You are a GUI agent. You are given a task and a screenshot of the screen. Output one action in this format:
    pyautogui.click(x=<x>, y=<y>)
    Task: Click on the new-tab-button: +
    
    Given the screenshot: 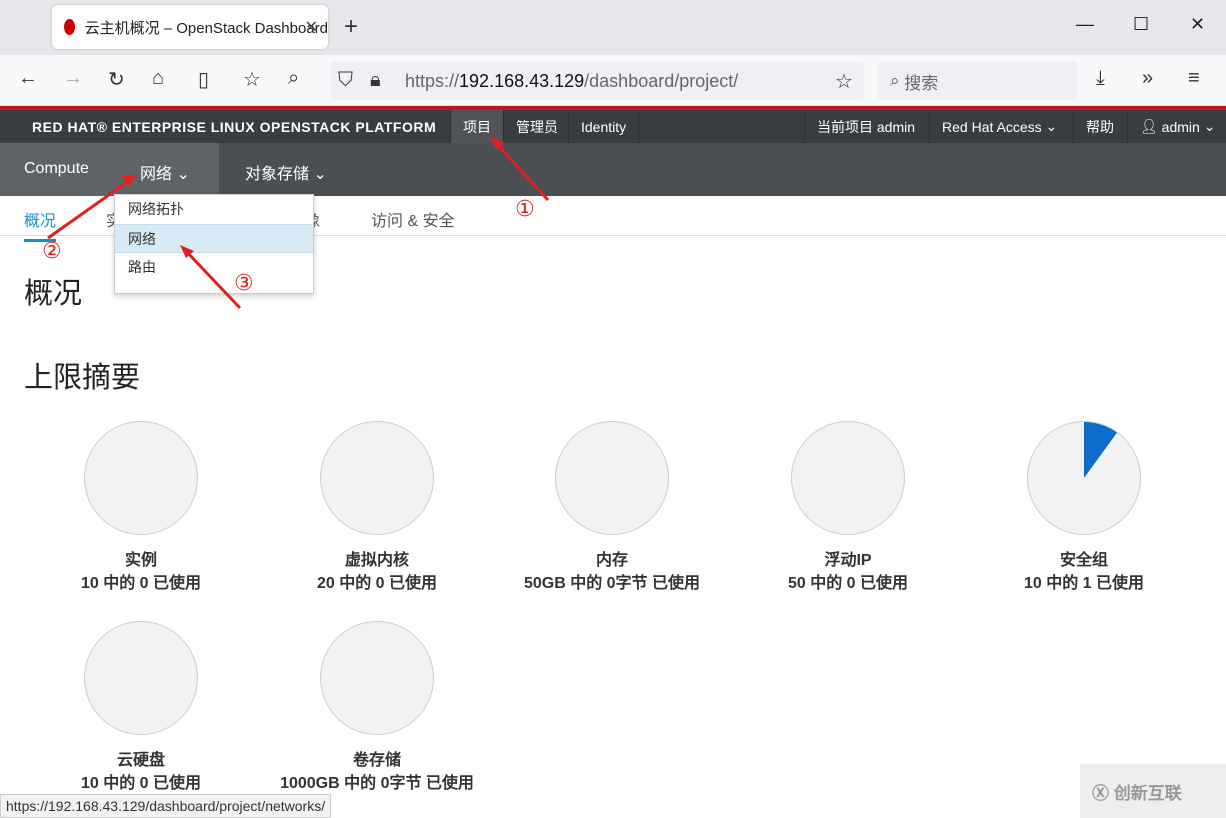 What is the action you would take?
    pyautogui.click(x=351, y=27)
    